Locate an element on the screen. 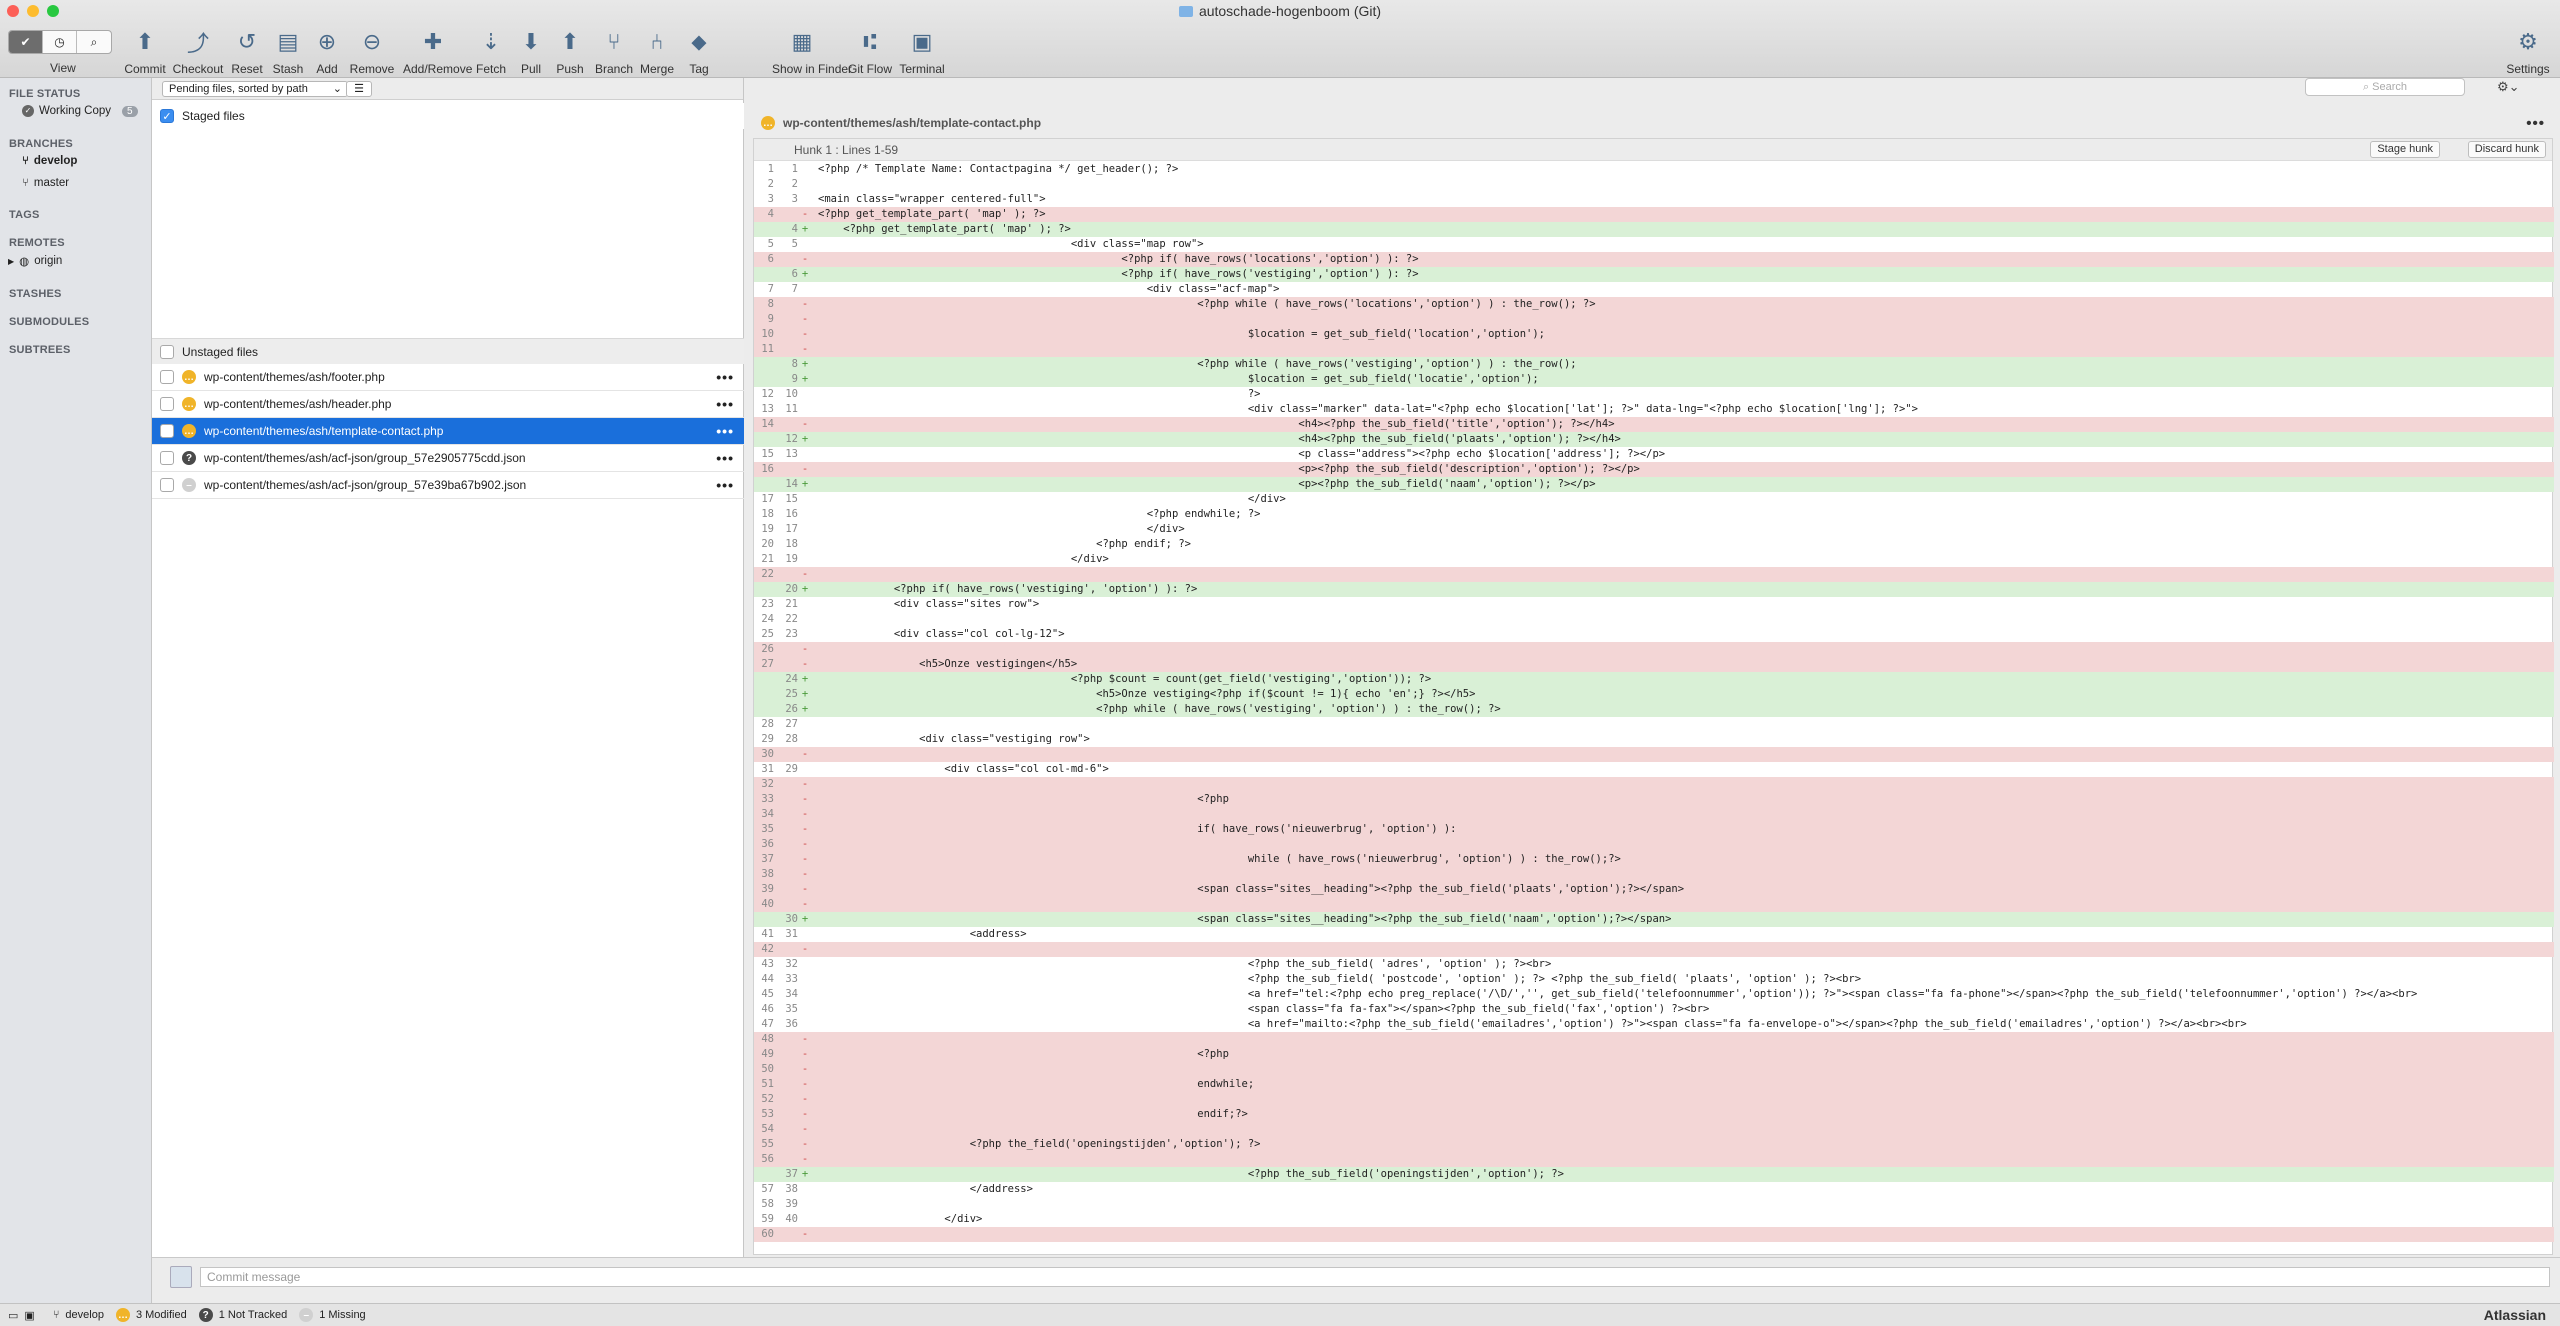  diff-line: 59 40 </div> is located at coordinates (1654, 1219).